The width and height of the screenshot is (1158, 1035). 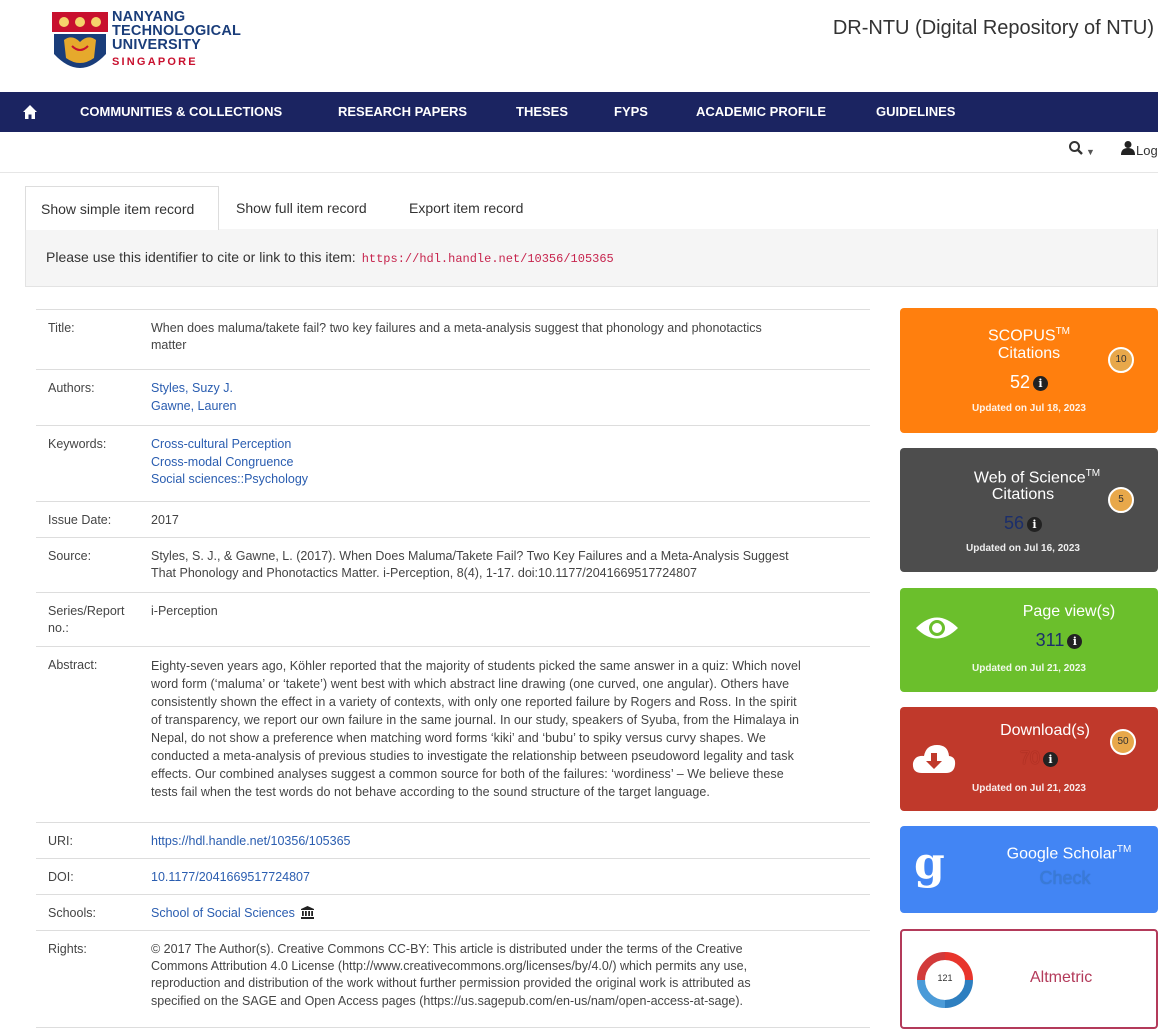 What do you see at coordinates (301, 208) in the screenshot?
I see `tab-full-record: Show full item record` at bounding box center [301, 208].